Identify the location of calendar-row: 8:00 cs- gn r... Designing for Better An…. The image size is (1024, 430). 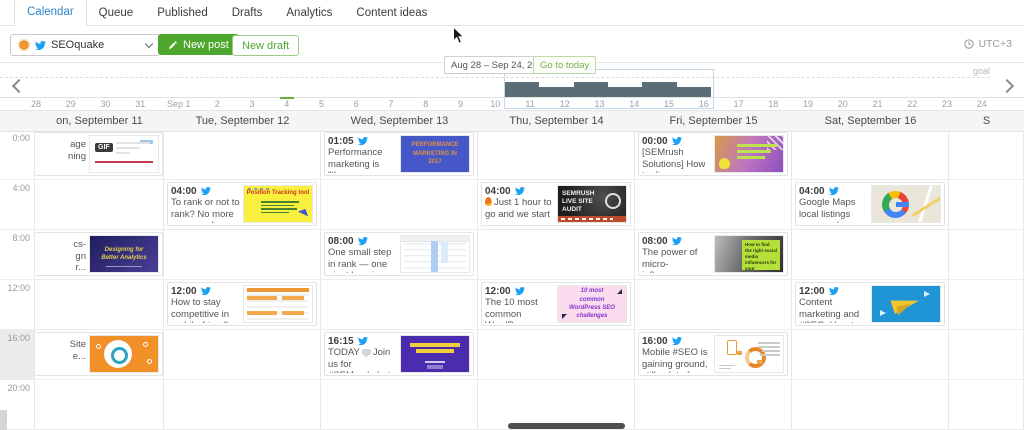
(512, 255).